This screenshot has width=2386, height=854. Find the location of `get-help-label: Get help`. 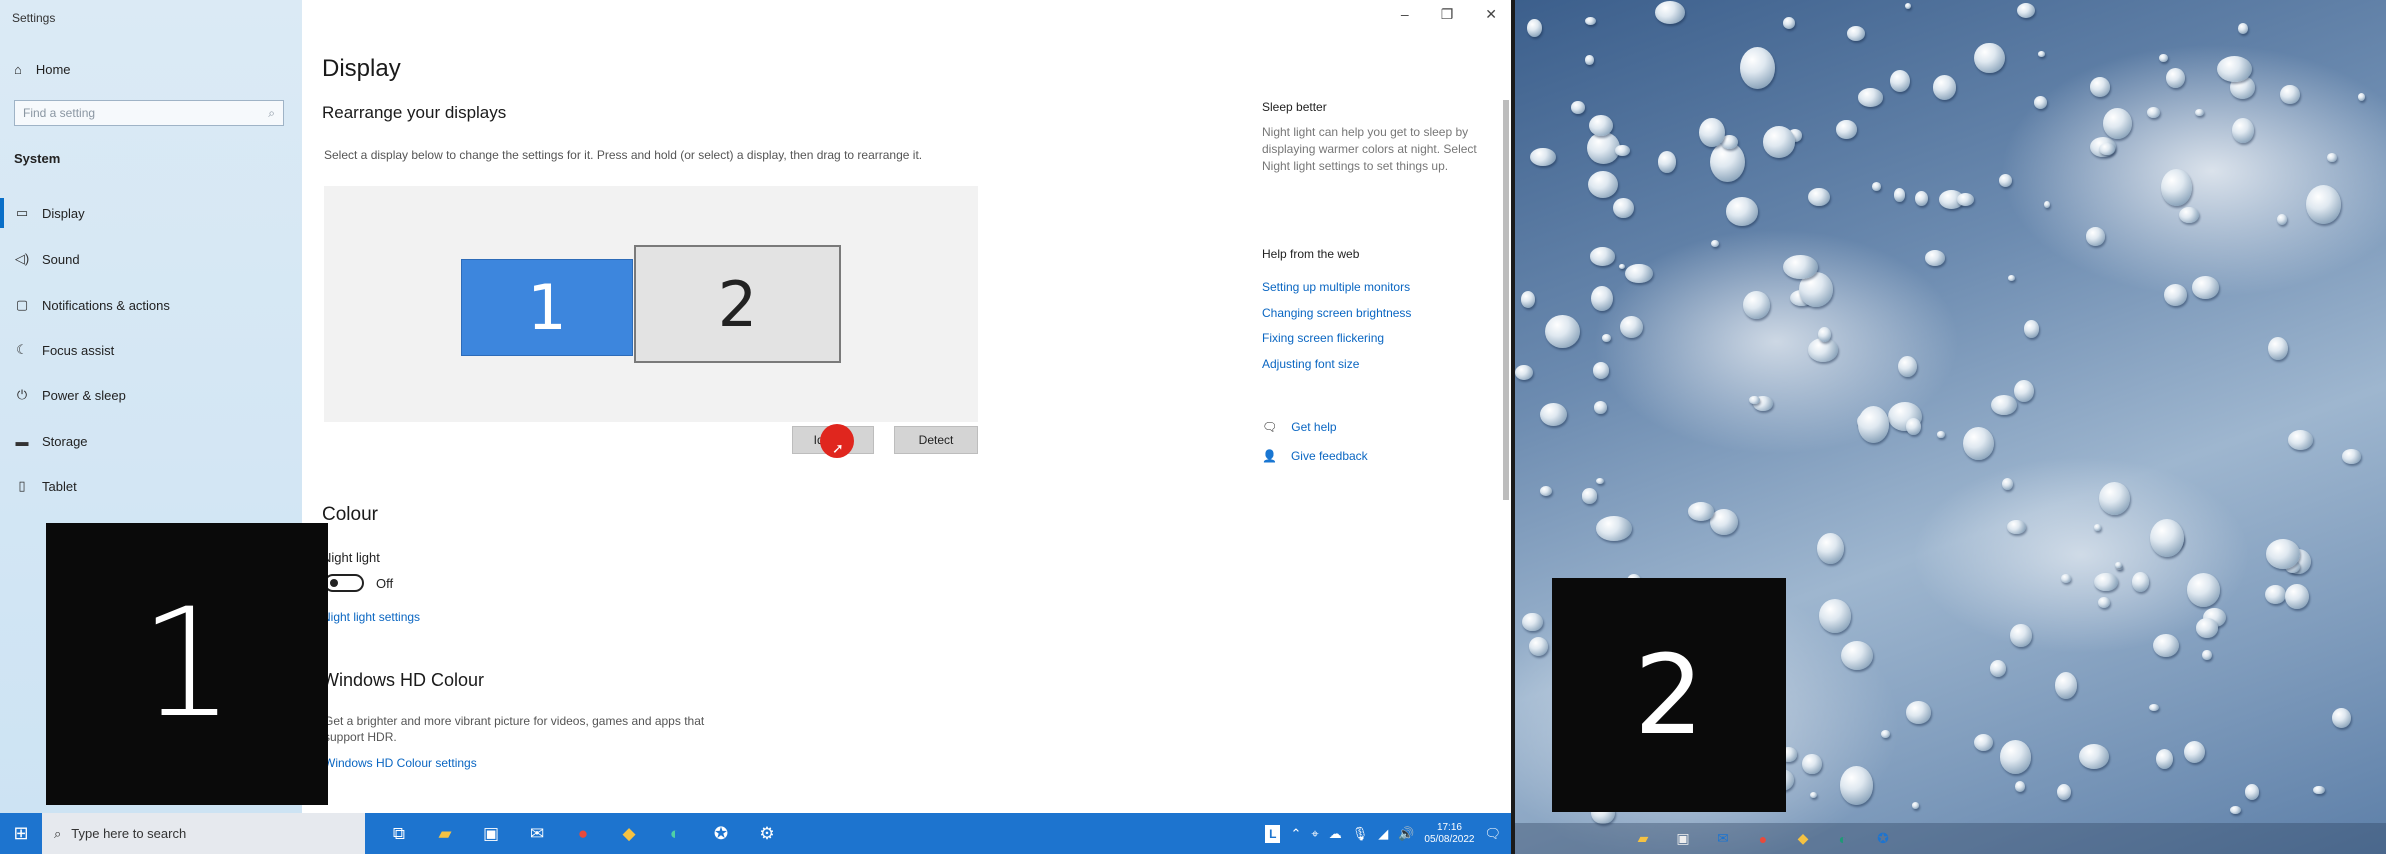

get-help-label: Get help is located at coordinates (1314, 427).